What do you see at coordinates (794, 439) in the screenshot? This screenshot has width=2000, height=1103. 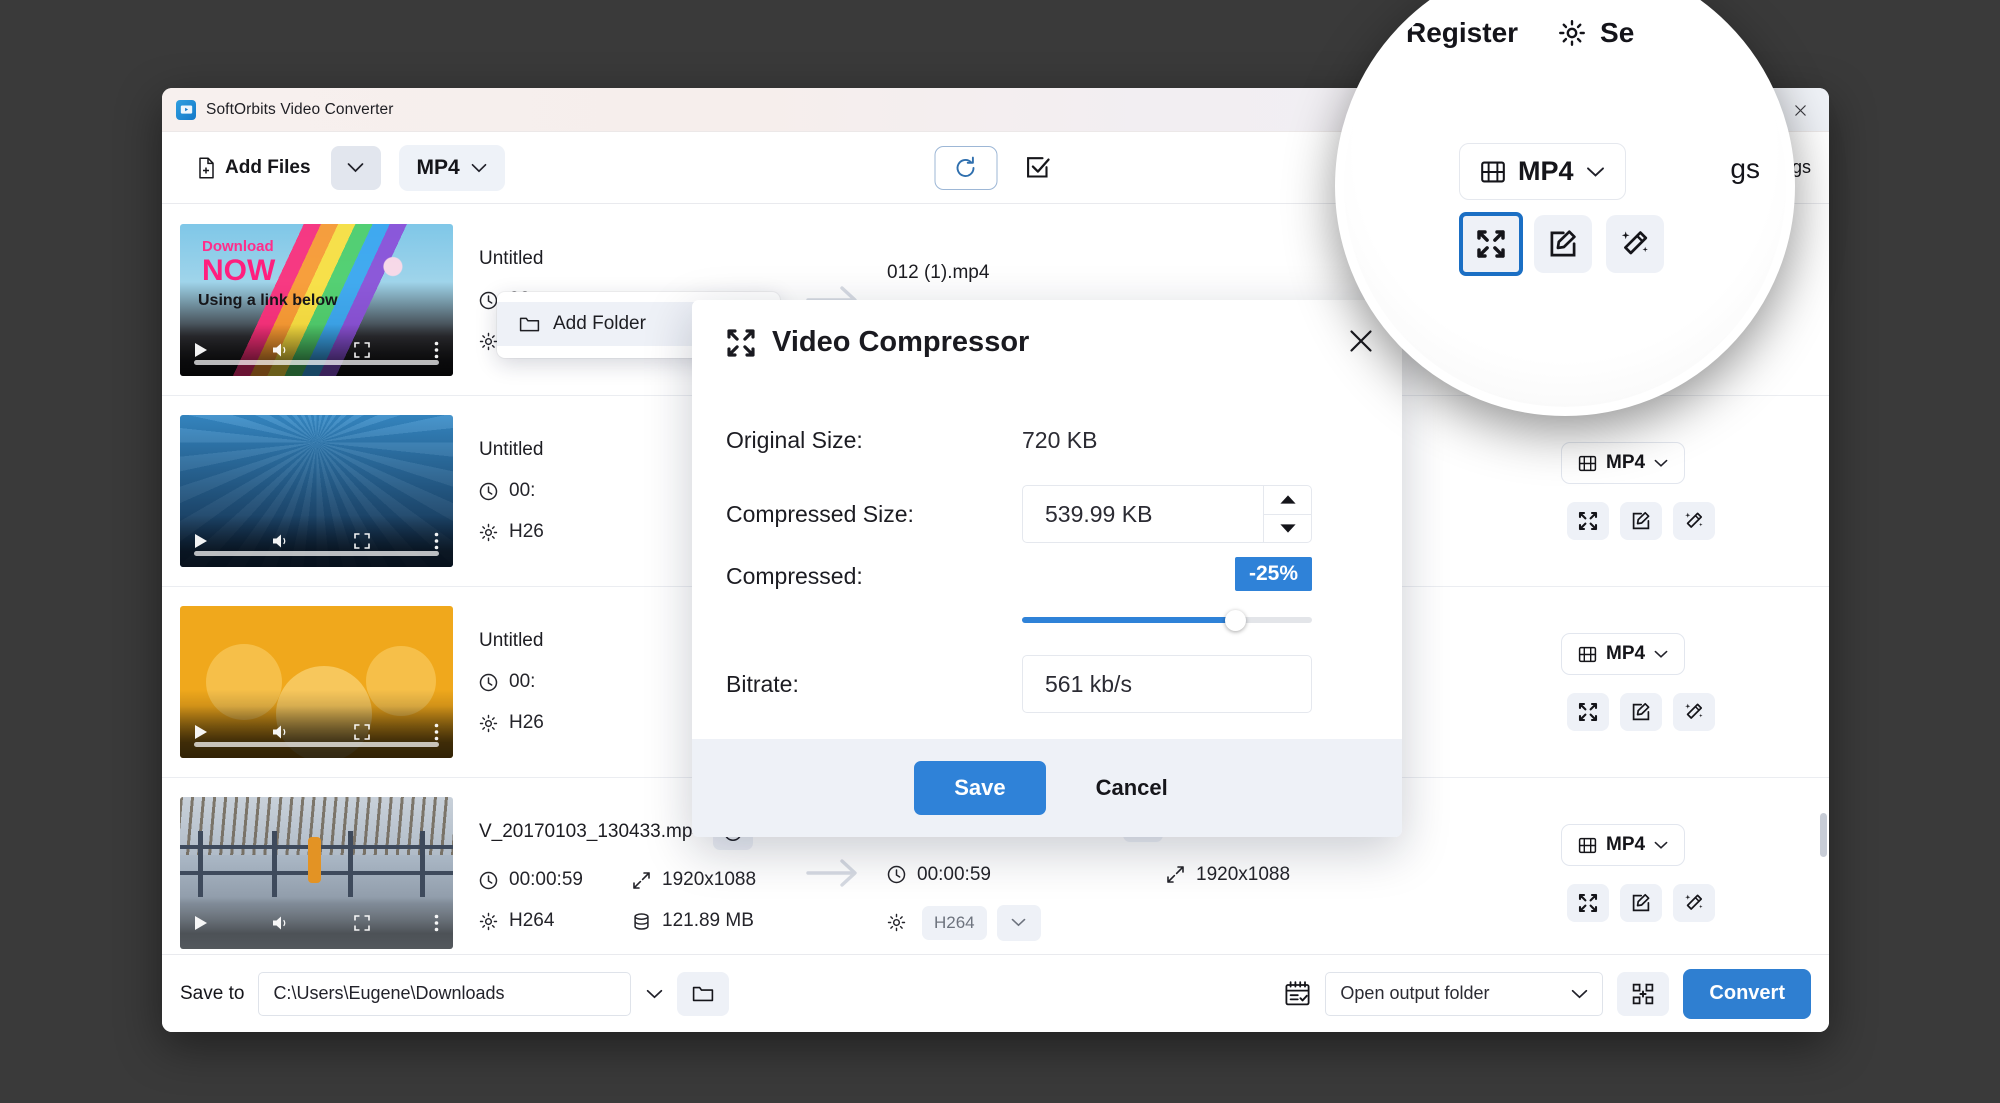 I see `original-size-label: Original Size:` at bounding box center [794, 439].